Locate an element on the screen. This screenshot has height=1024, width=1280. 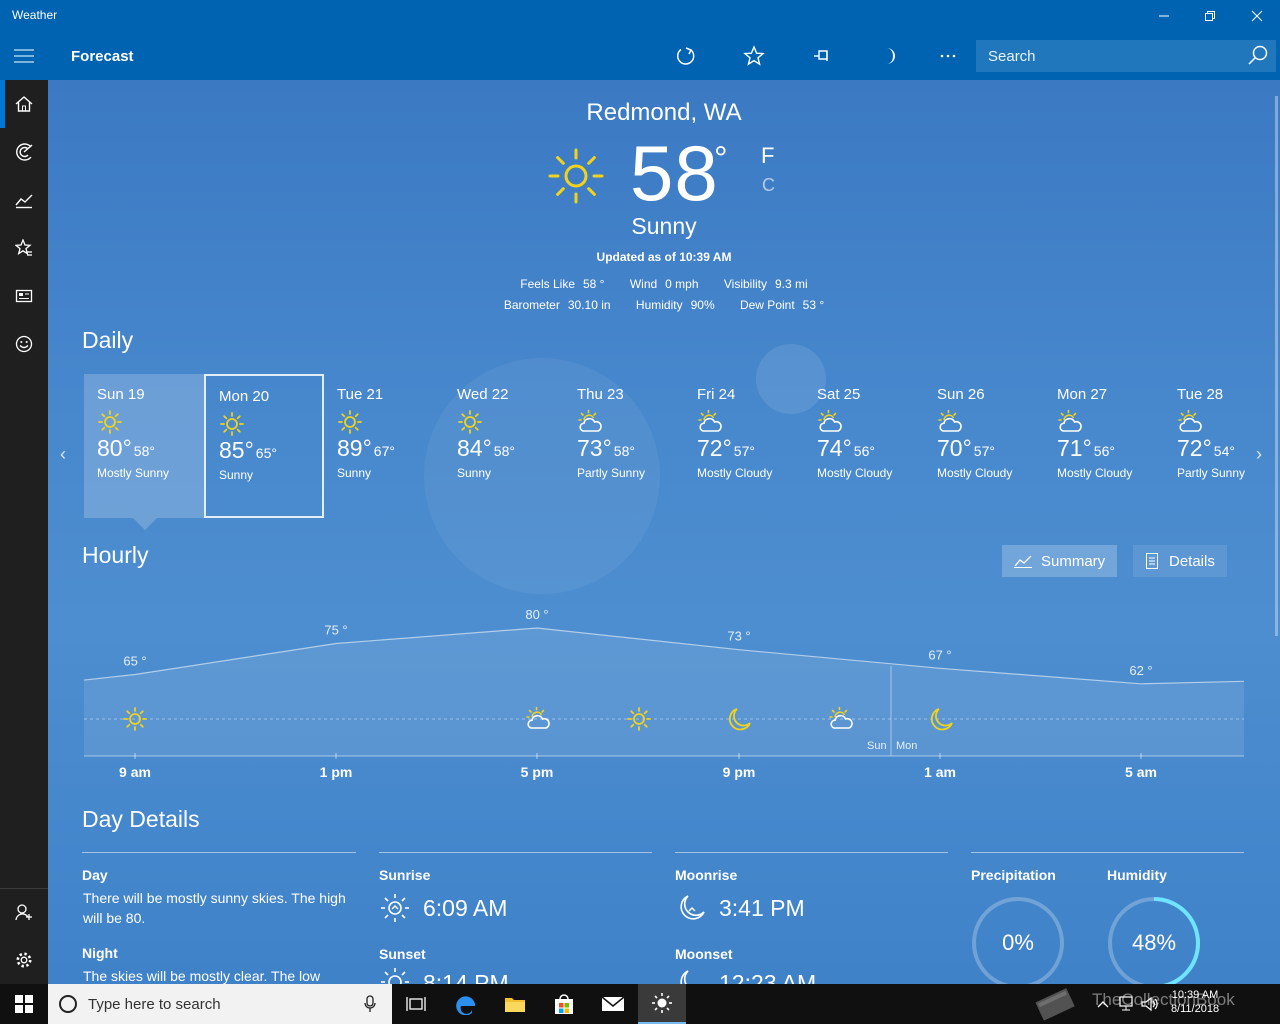
close-button is located at coordinates (1257, 16).